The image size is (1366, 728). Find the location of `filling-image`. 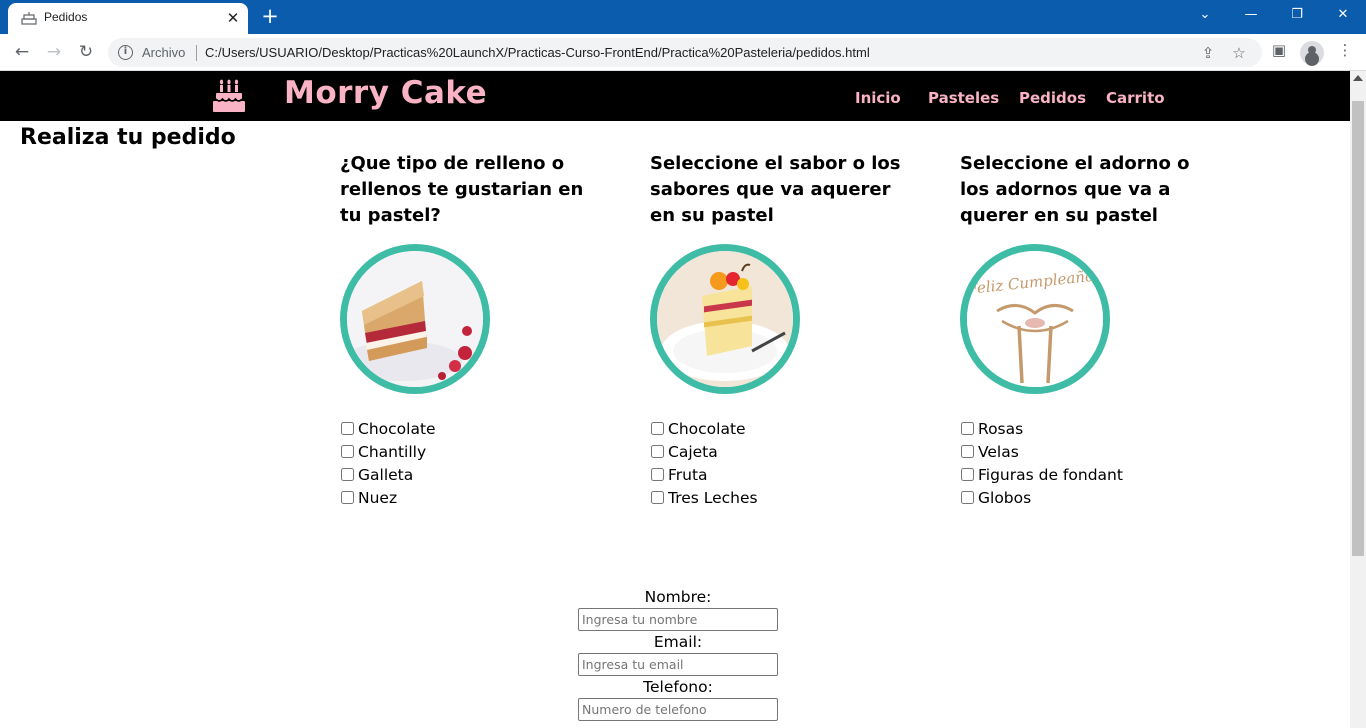

filling-image is located at coordinates (415, 319).